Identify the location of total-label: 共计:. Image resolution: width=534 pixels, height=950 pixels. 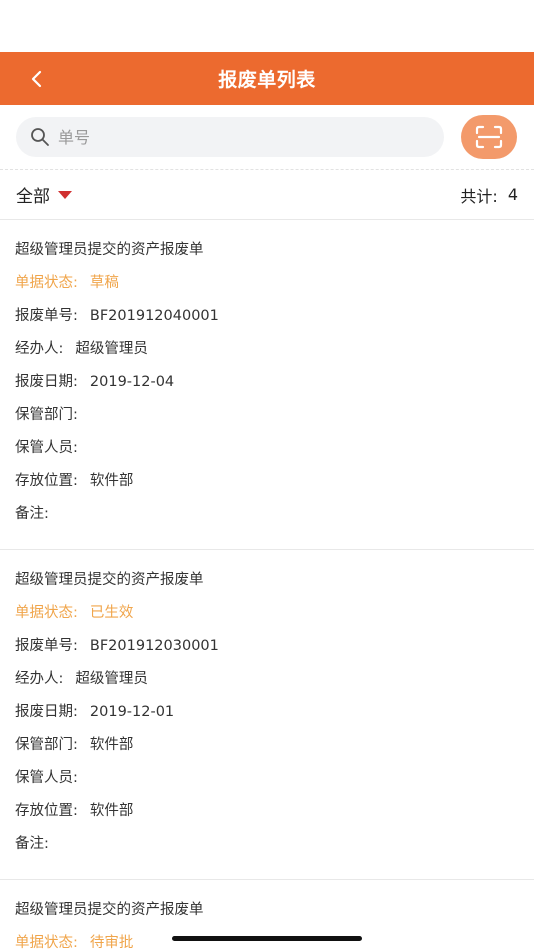
(479, 196).